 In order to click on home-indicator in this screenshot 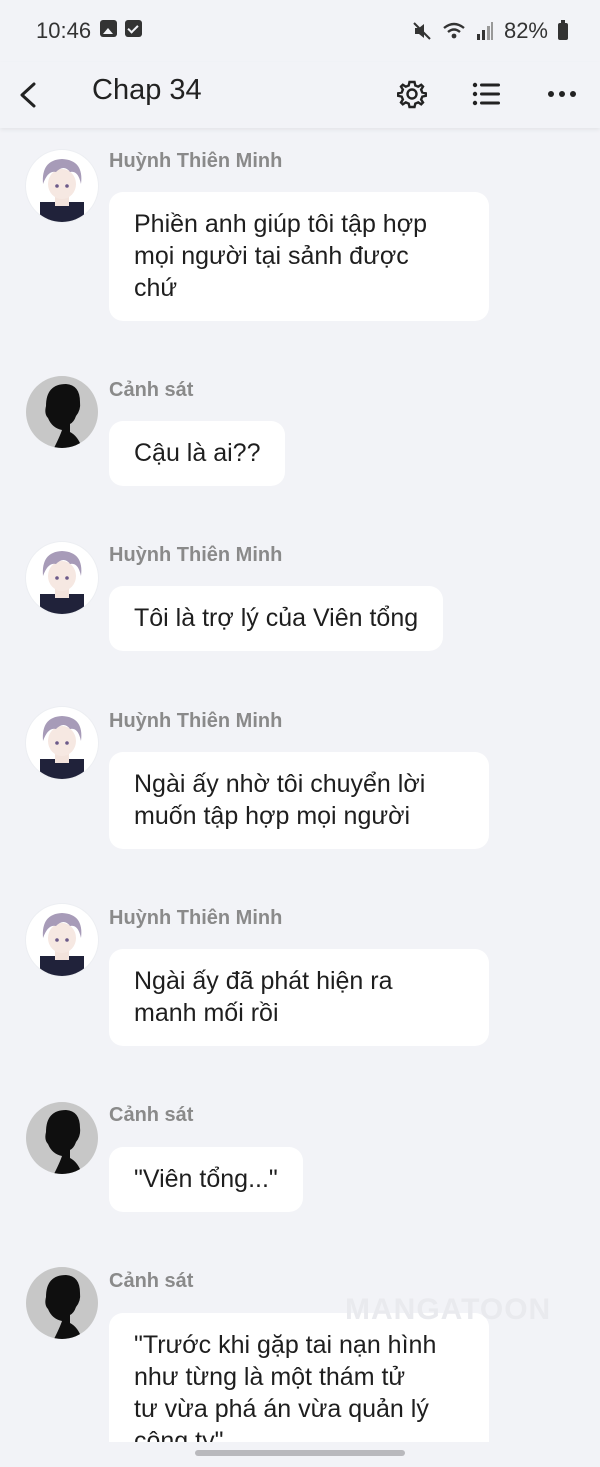, I will do `click(300, 1453)`.